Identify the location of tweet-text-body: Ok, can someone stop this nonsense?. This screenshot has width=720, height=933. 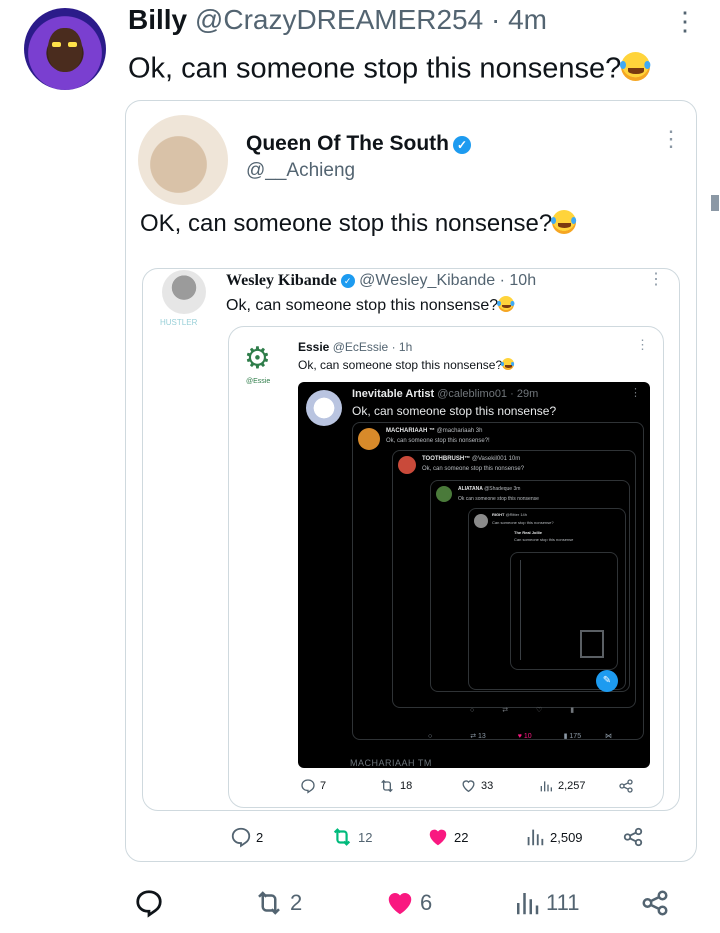
(375, 68).